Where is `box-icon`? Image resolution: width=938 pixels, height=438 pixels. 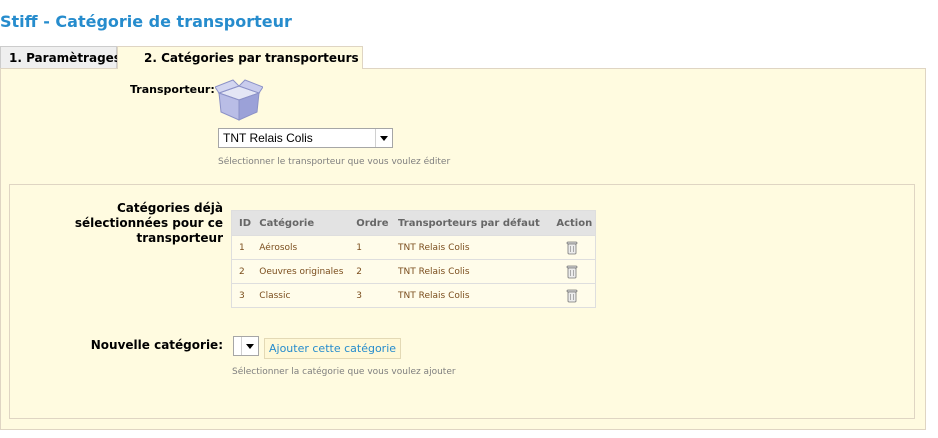 box-icon is located at coordinates (239, 100).